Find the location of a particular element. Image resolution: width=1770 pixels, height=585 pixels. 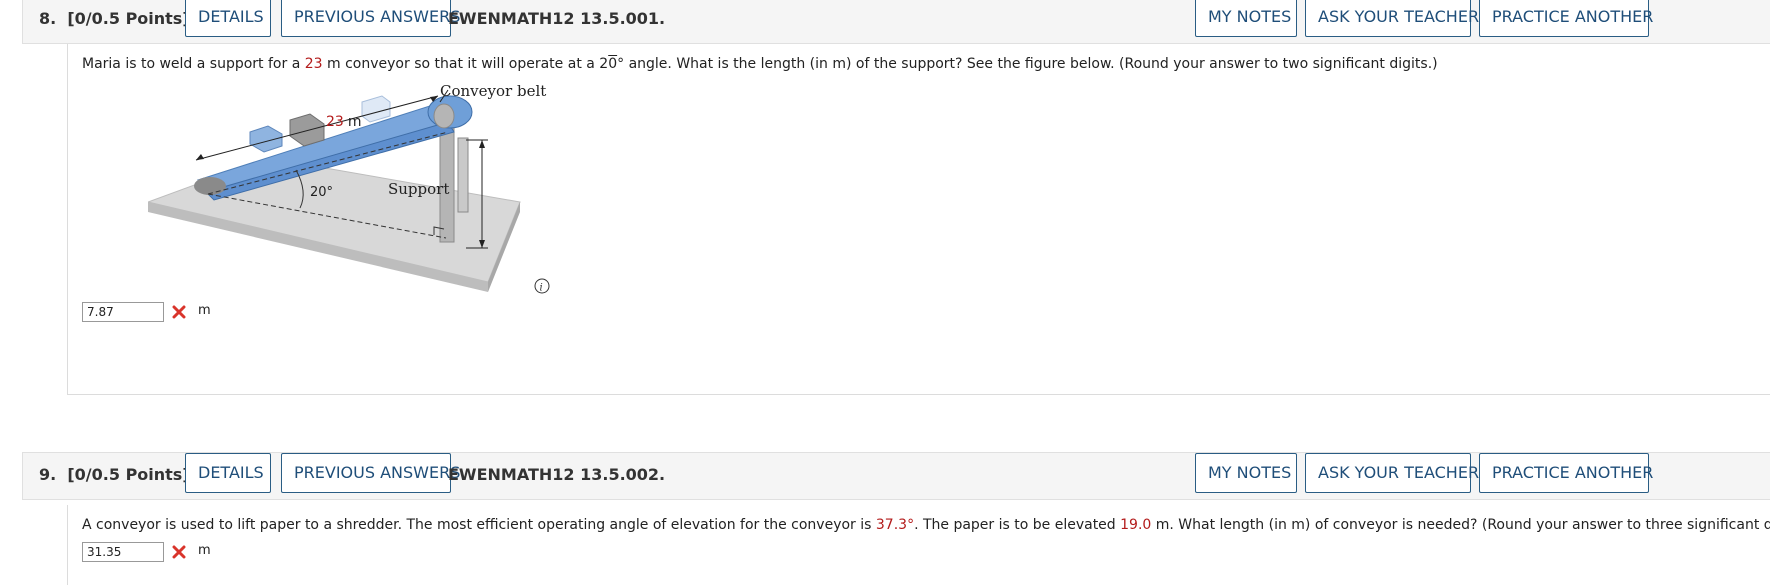

given-angle-value: 37.3° is located at coordinates (895, 525).